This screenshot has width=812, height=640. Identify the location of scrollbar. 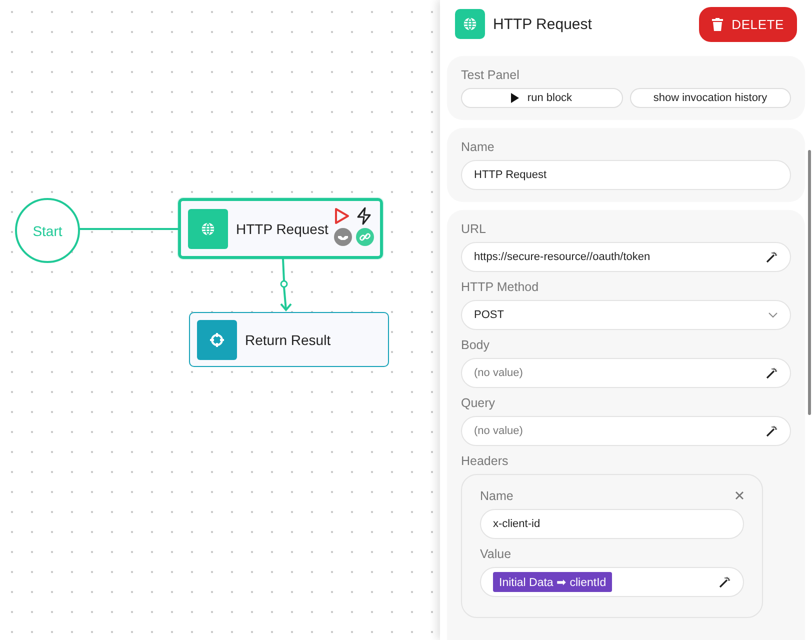
(809, 282).